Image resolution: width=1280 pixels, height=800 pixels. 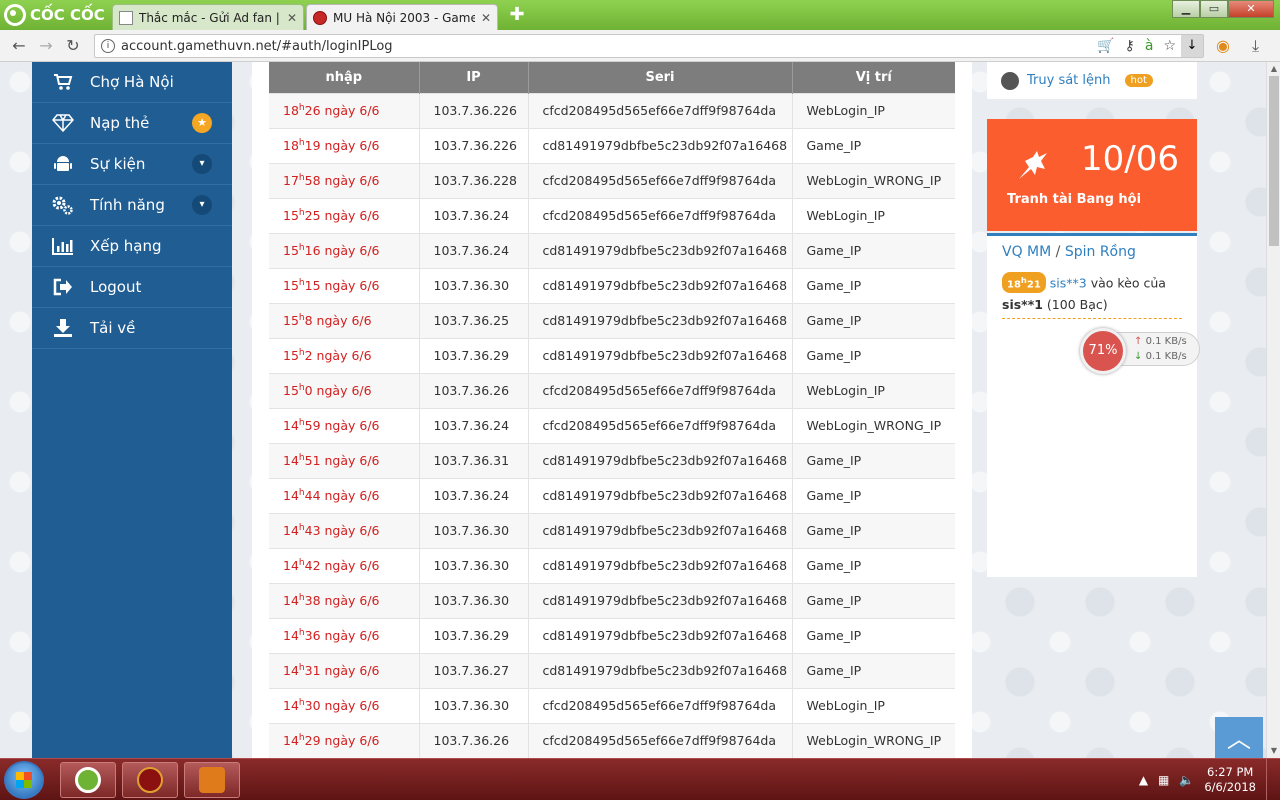 What do you see at coordinates (1169, 46) in the screenshot?
I see `bookmark-star-icon: ☆` at bounding box center [1169, 46].